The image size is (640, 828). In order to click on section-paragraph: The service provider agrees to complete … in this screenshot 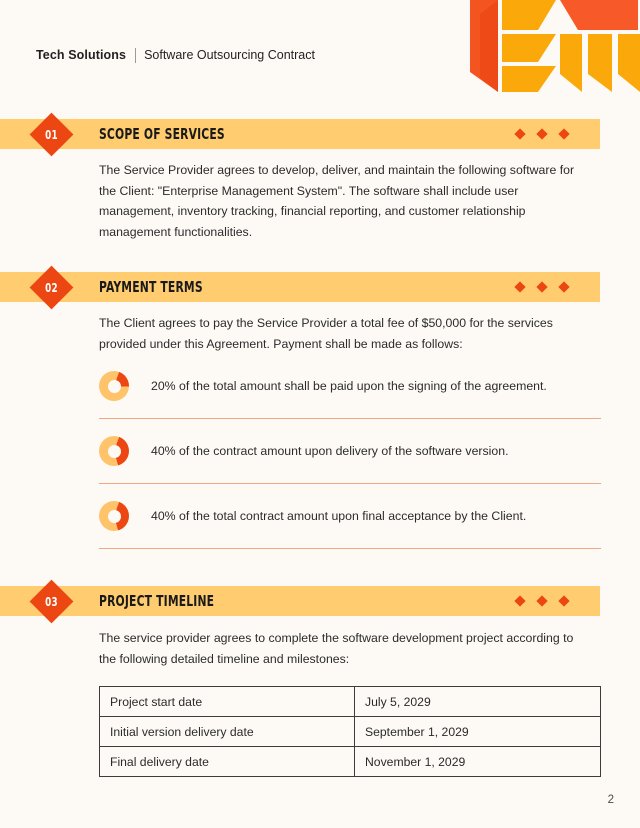, I will do `click(336, 648)`.